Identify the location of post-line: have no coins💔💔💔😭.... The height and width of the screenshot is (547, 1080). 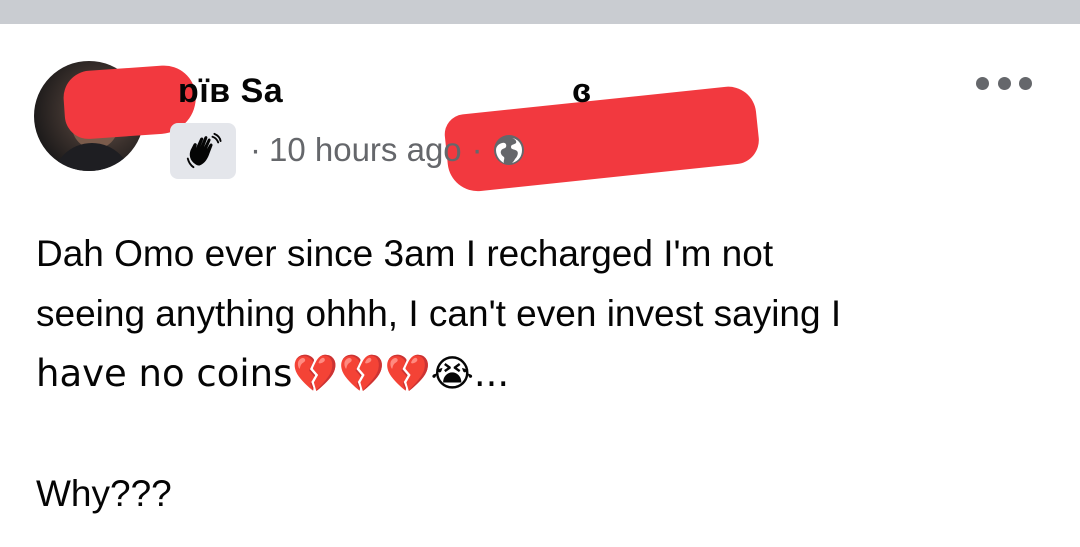
(273, 373).